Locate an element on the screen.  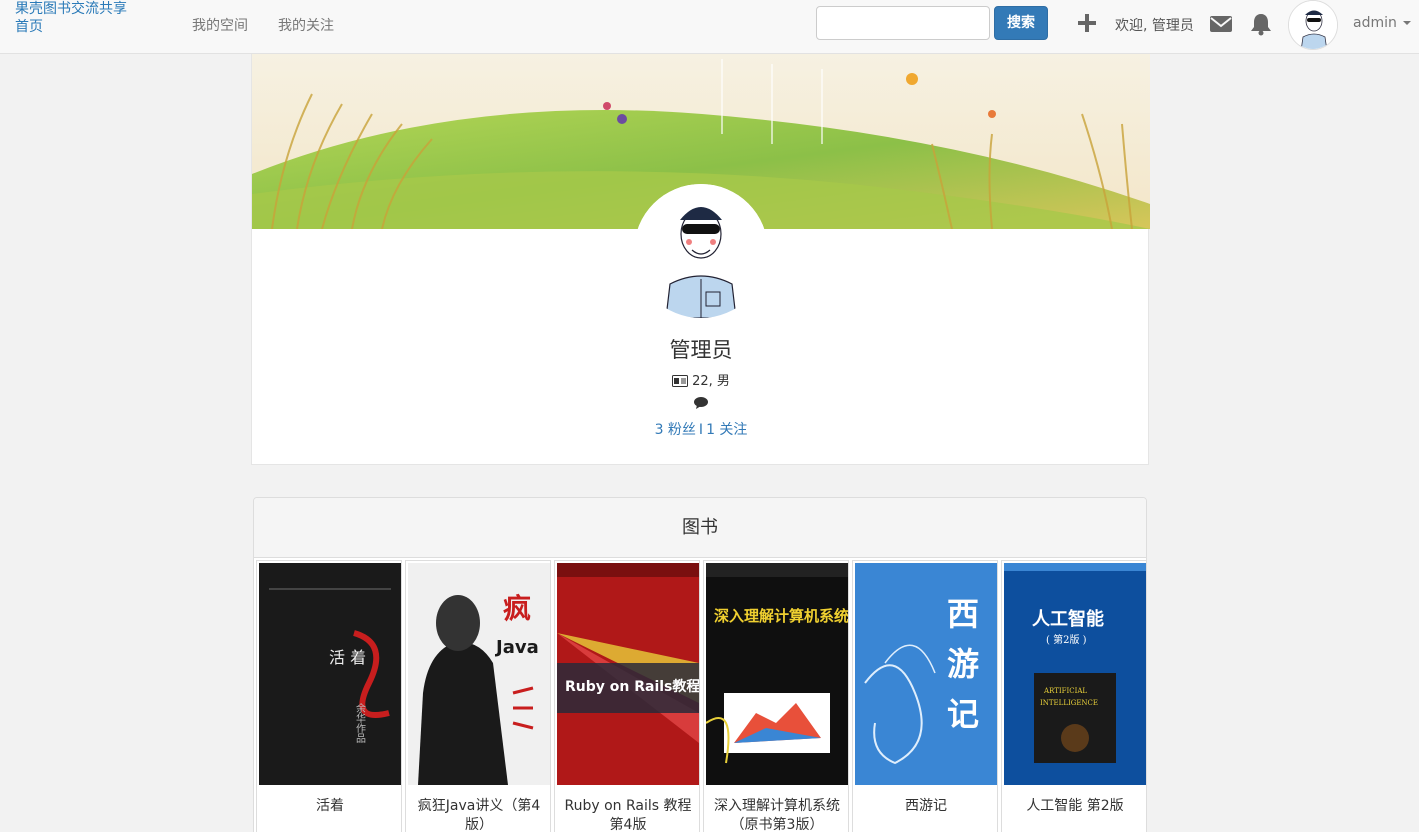
home-link: 首页 is located at coordinates (80, 27).